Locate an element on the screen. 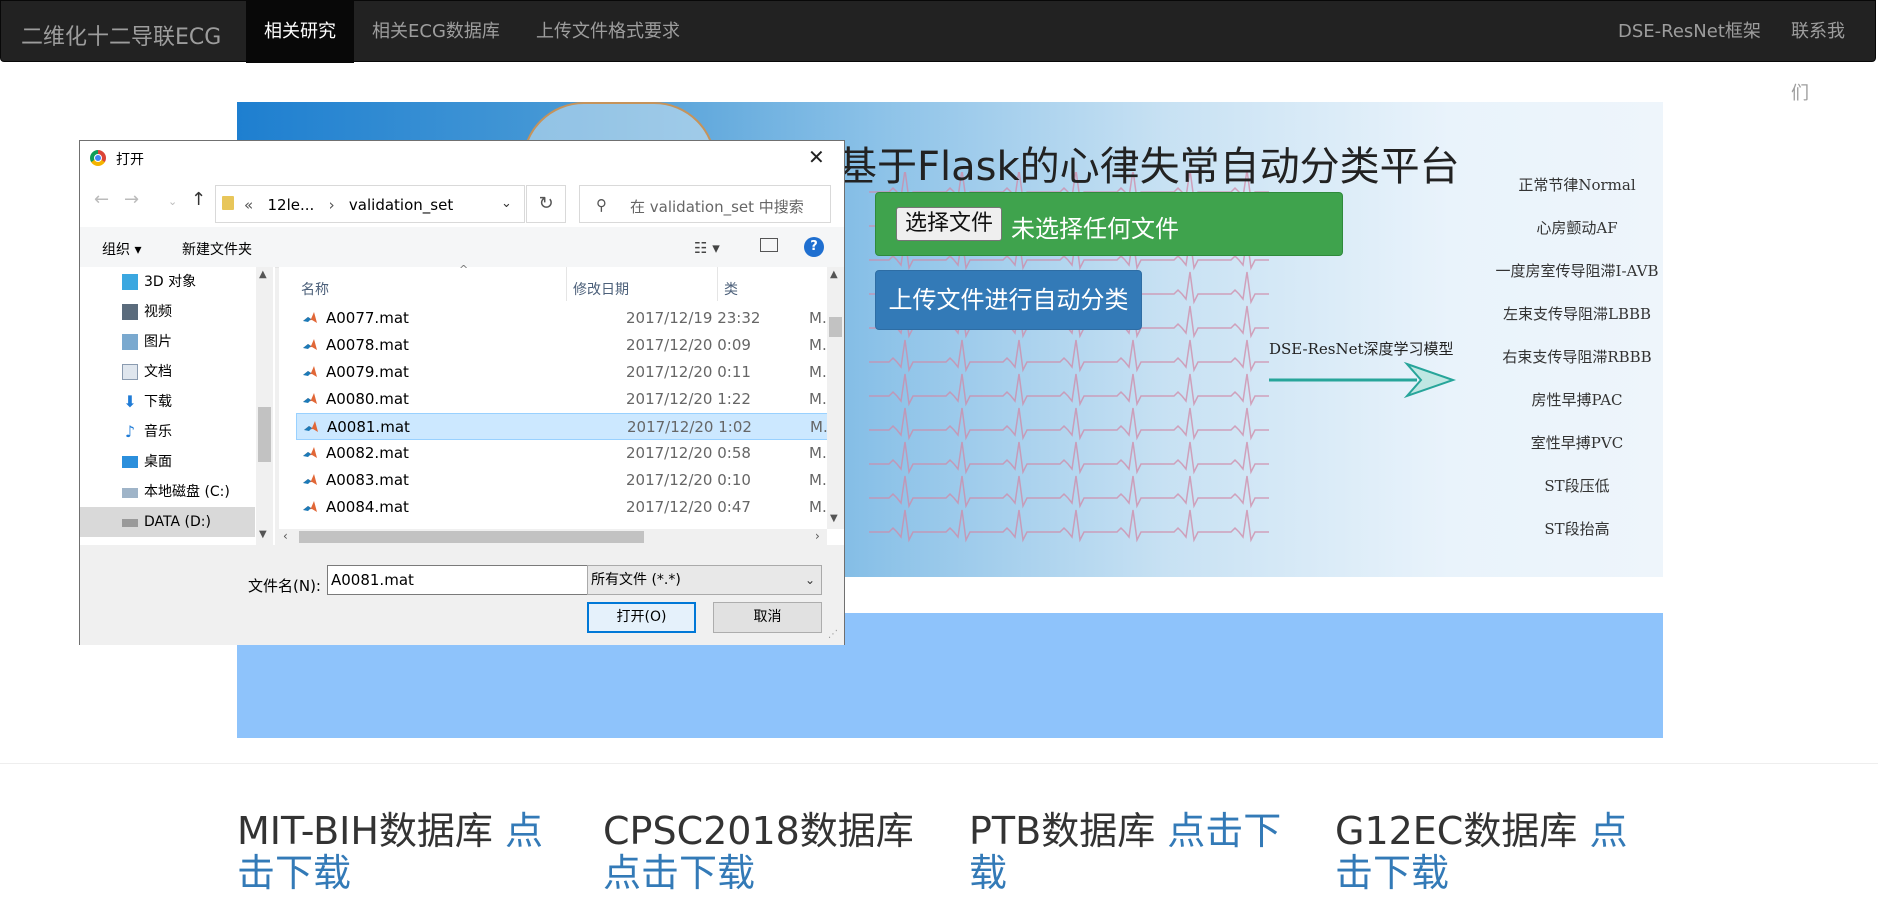 The width and height of the screenshot is (1878, 900). filetype-value: 所有文件 (*.*) is located at coordinates (636, 580).